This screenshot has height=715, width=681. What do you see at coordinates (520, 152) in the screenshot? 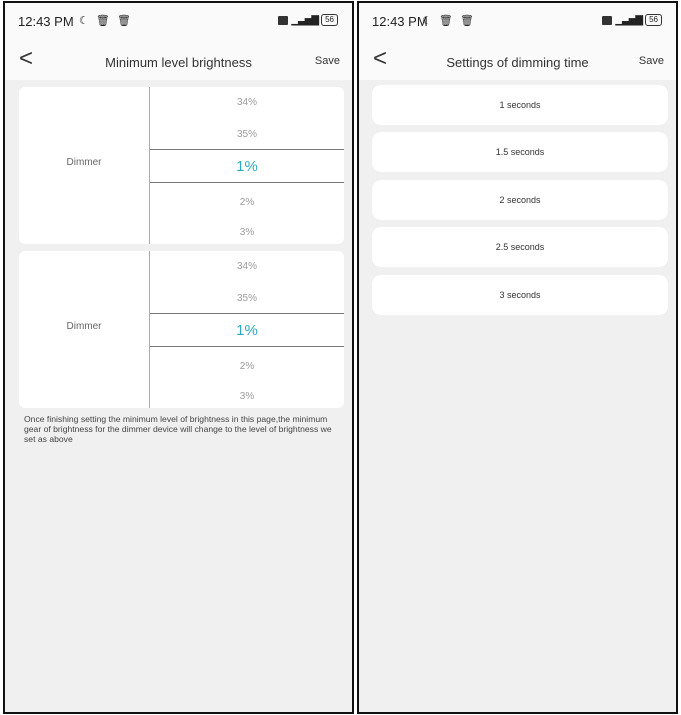
I see `dimming-time-option-1-5: 1.5 seconds` at bounding box center [520, 152].